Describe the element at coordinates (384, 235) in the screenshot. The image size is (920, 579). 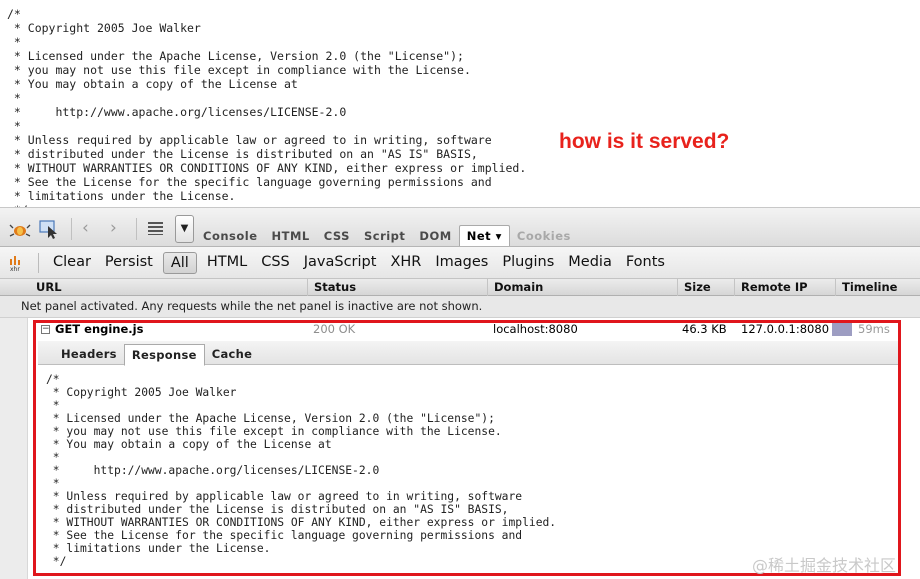
I see `tab-script: Script` at that location.